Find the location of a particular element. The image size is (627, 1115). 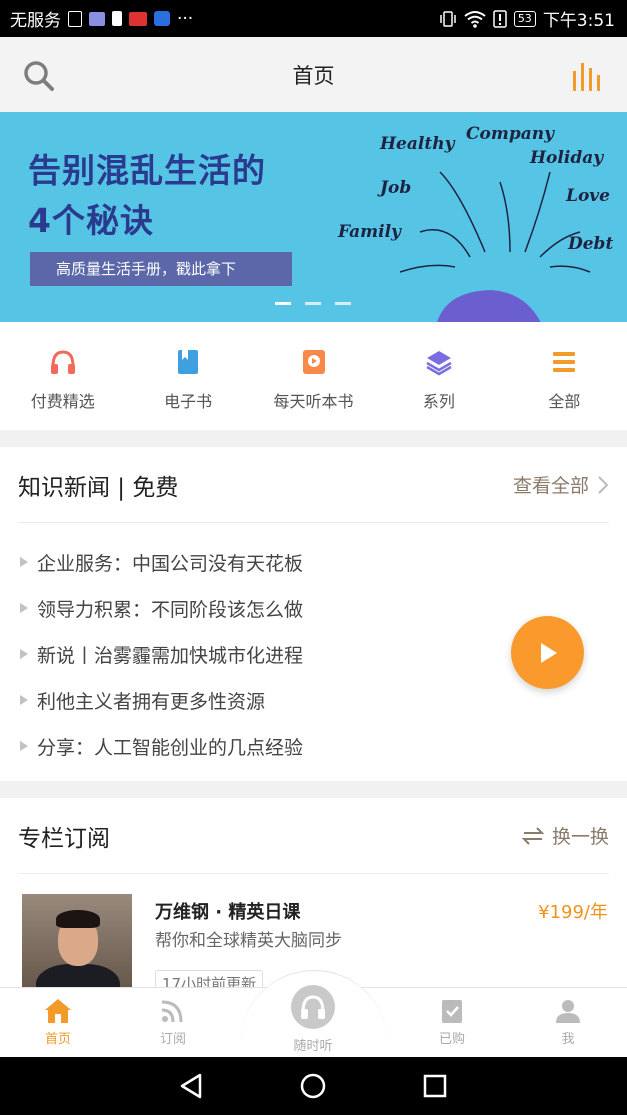

category-series: 系列 is located at coordinates (438, 376).